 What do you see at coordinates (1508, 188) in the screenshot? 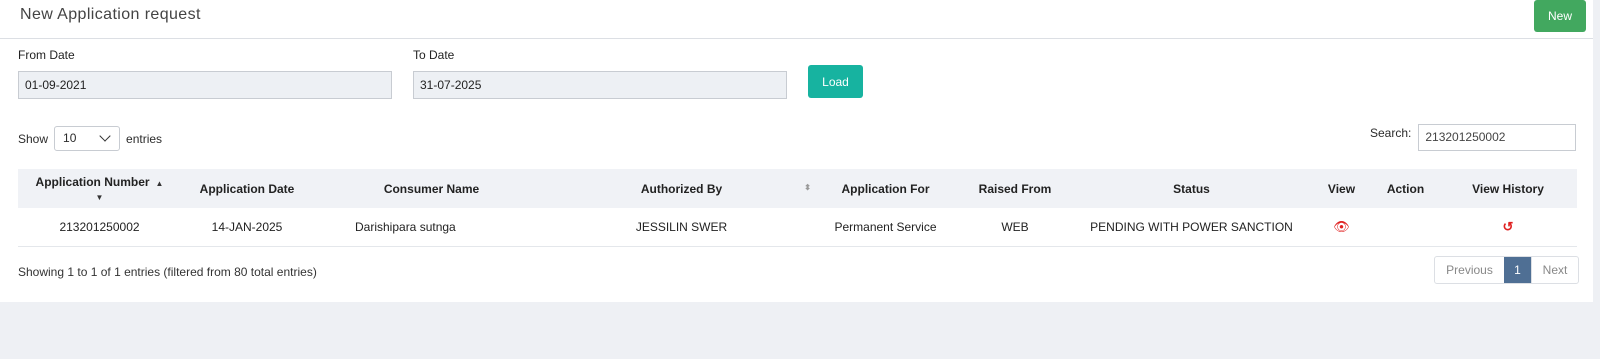
I see `col-view-history: View History` at bounding box center [1508, 188].